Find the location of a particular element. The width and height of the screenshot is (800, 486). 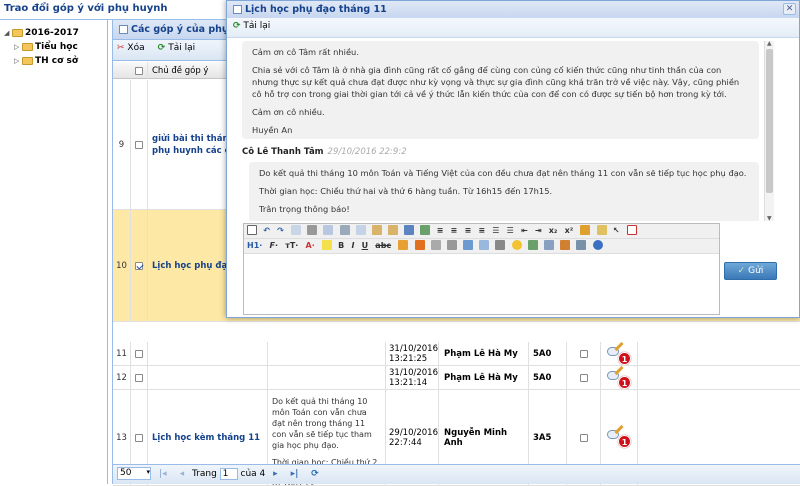

redo-icon: ↷ is located at coordinates (280, 230).